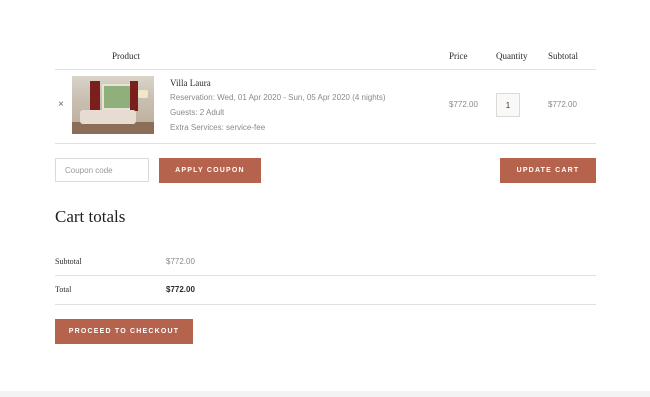  What do you see at coordinates (180, 261) in the screenshot?
I see `subtotal-value: $772.00` at bounding box center [180, 261].